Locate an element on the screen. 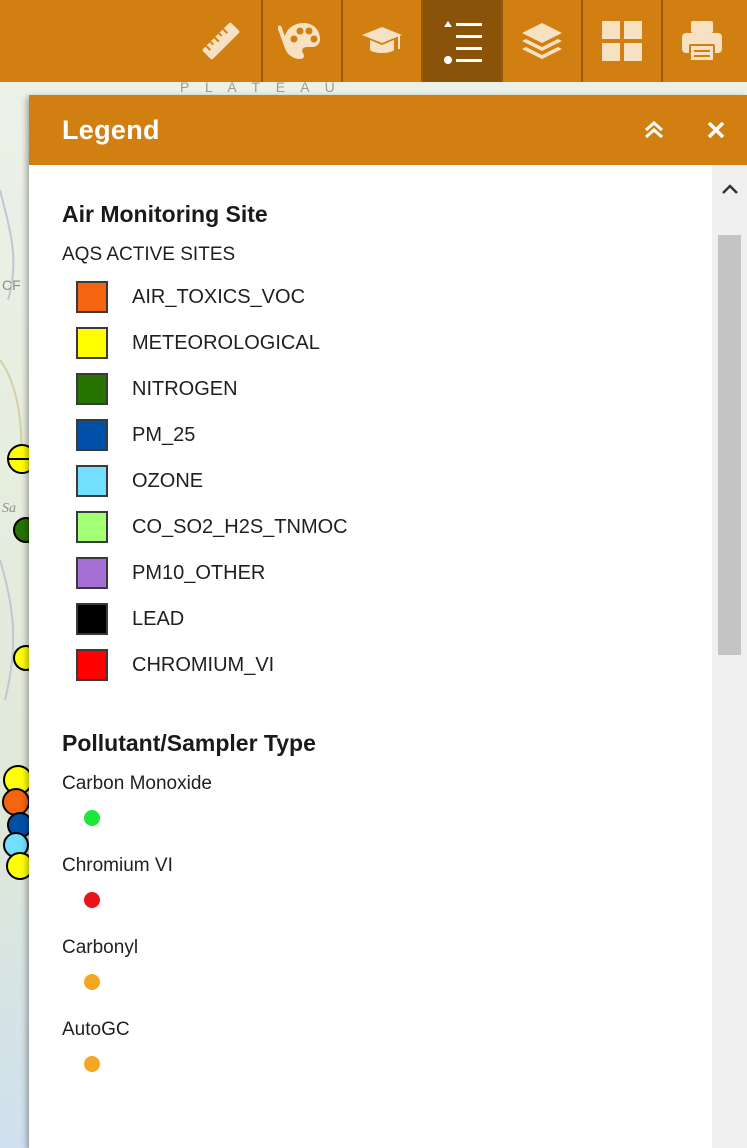  close-icon is located at coordinates (716, 130).